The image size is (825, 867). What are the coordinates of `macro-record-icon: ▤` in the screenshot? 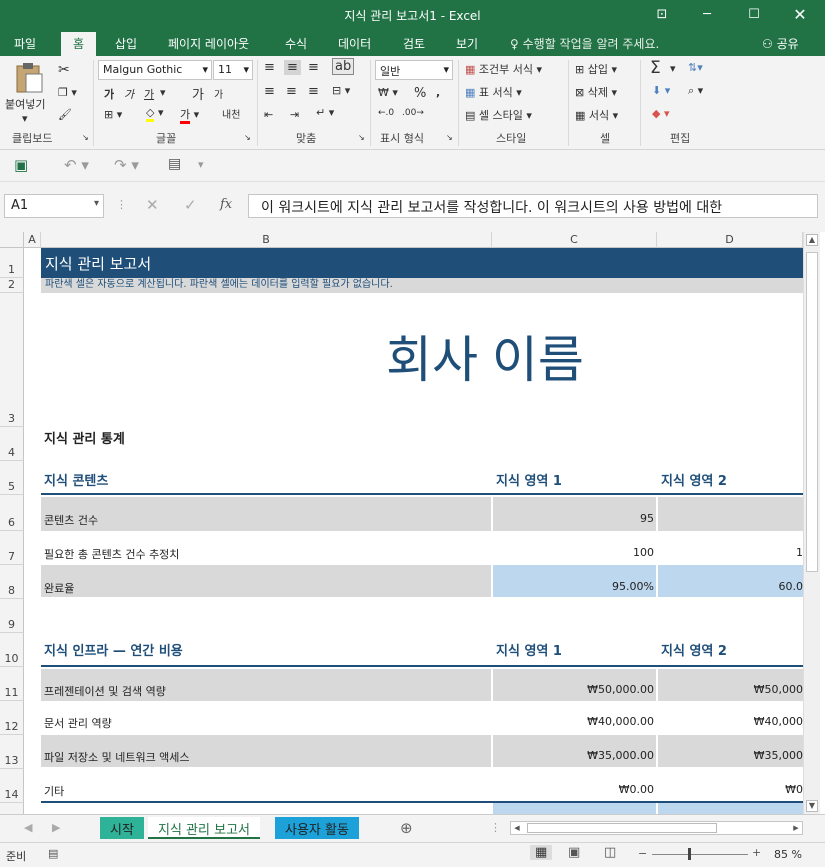 It's located at (53, 853).